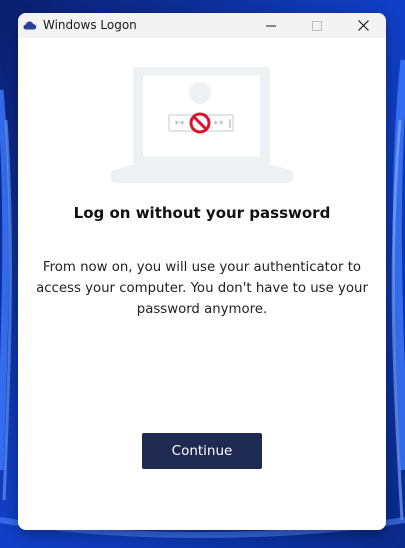  I want to click on maximize-button, so click(317, 25).